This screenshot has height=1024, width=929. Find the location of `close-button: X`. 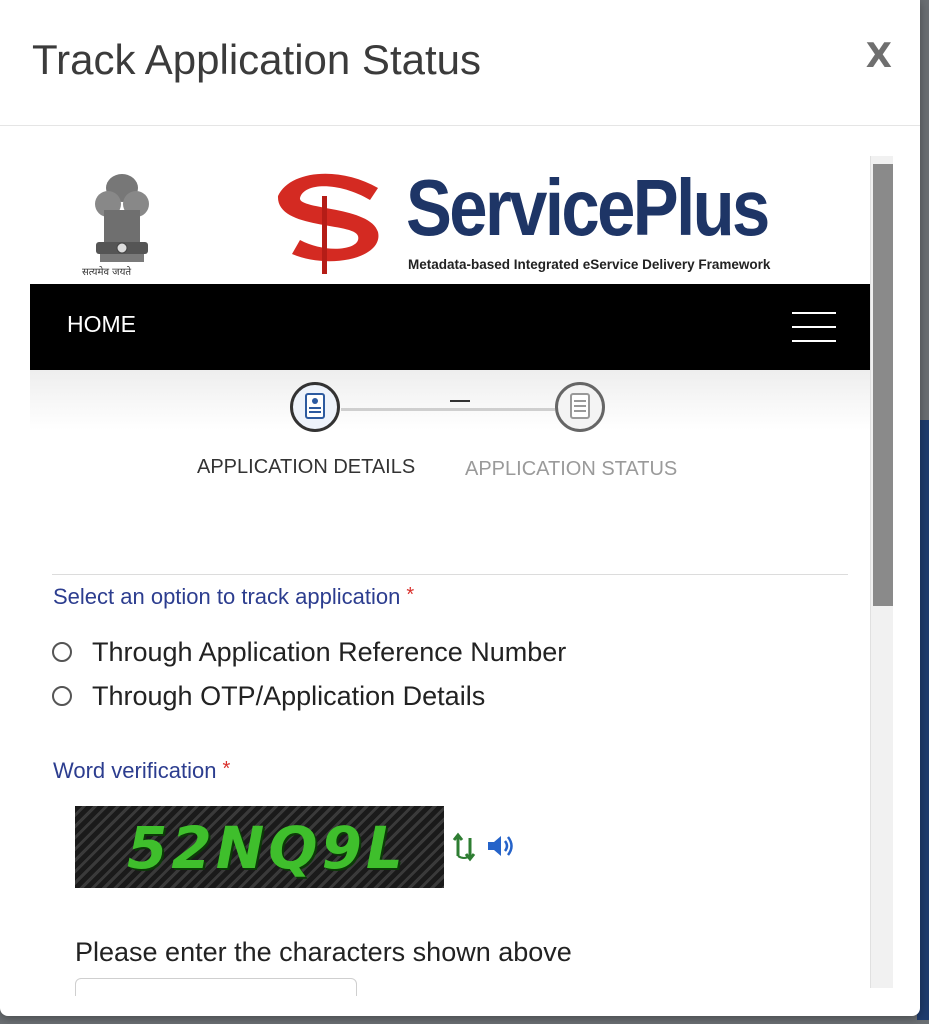

close-button: X is located at coordinates (879, 56).